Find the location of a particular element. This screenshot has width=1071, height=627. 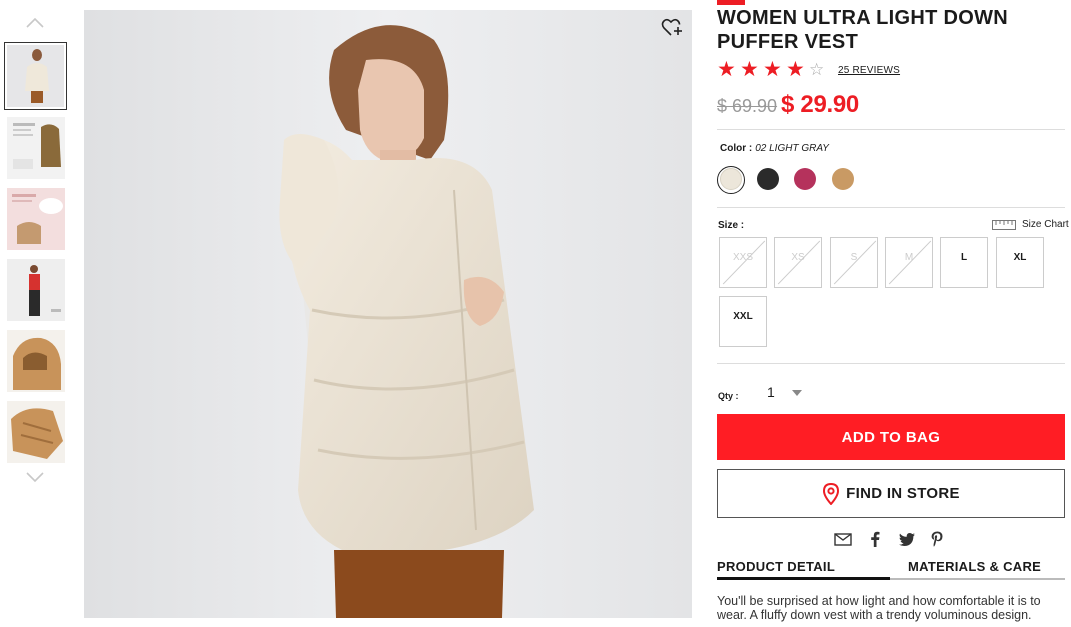

find-in-store-label: FIND IN STORE is located at coordinates (903, 493).